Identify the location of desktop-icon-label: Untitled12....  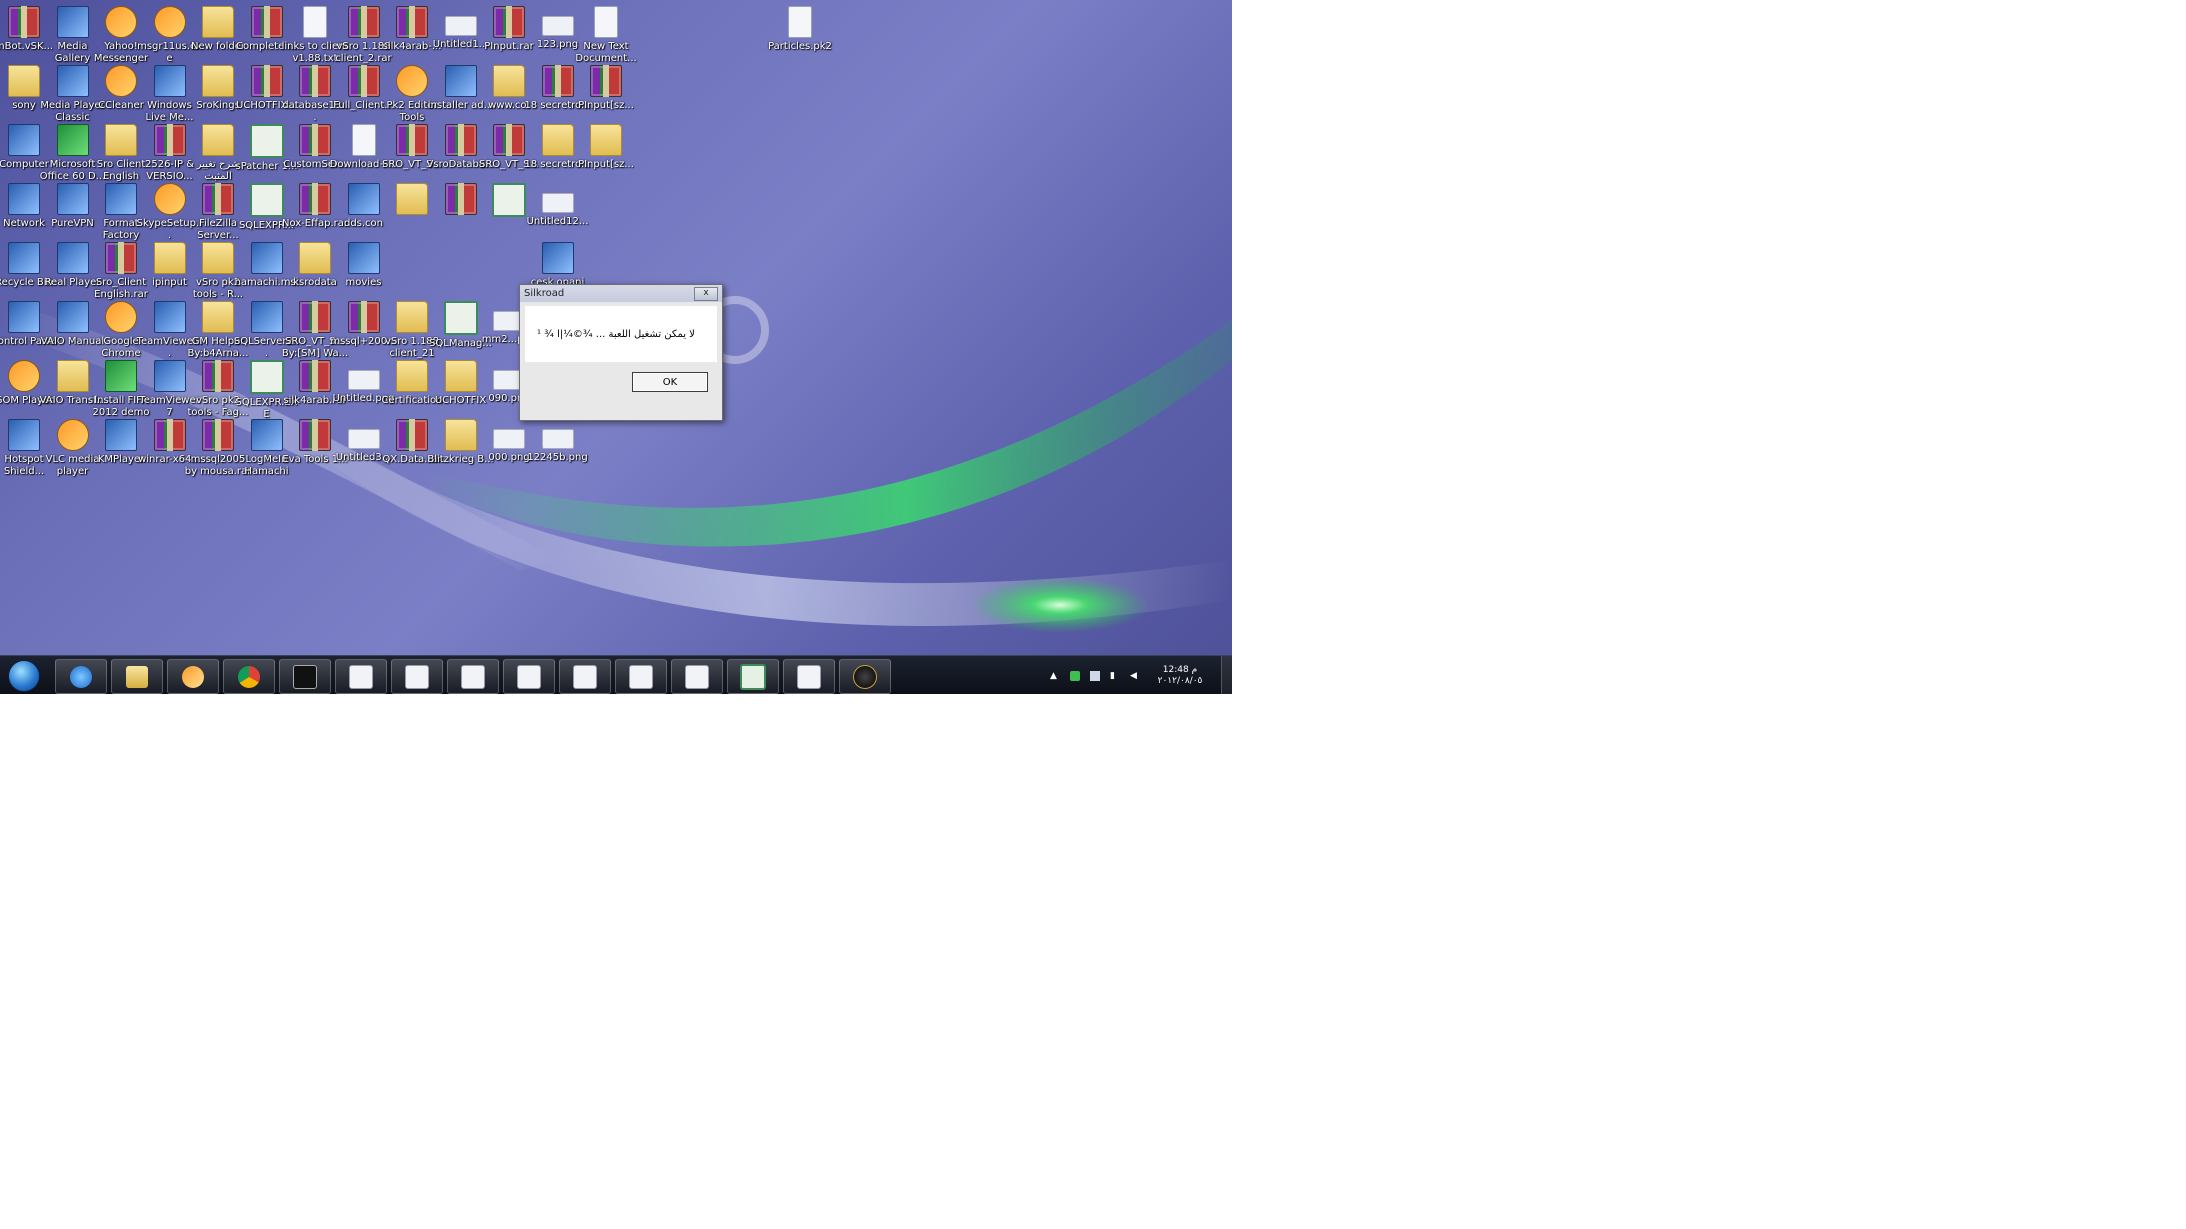
(557, 221).